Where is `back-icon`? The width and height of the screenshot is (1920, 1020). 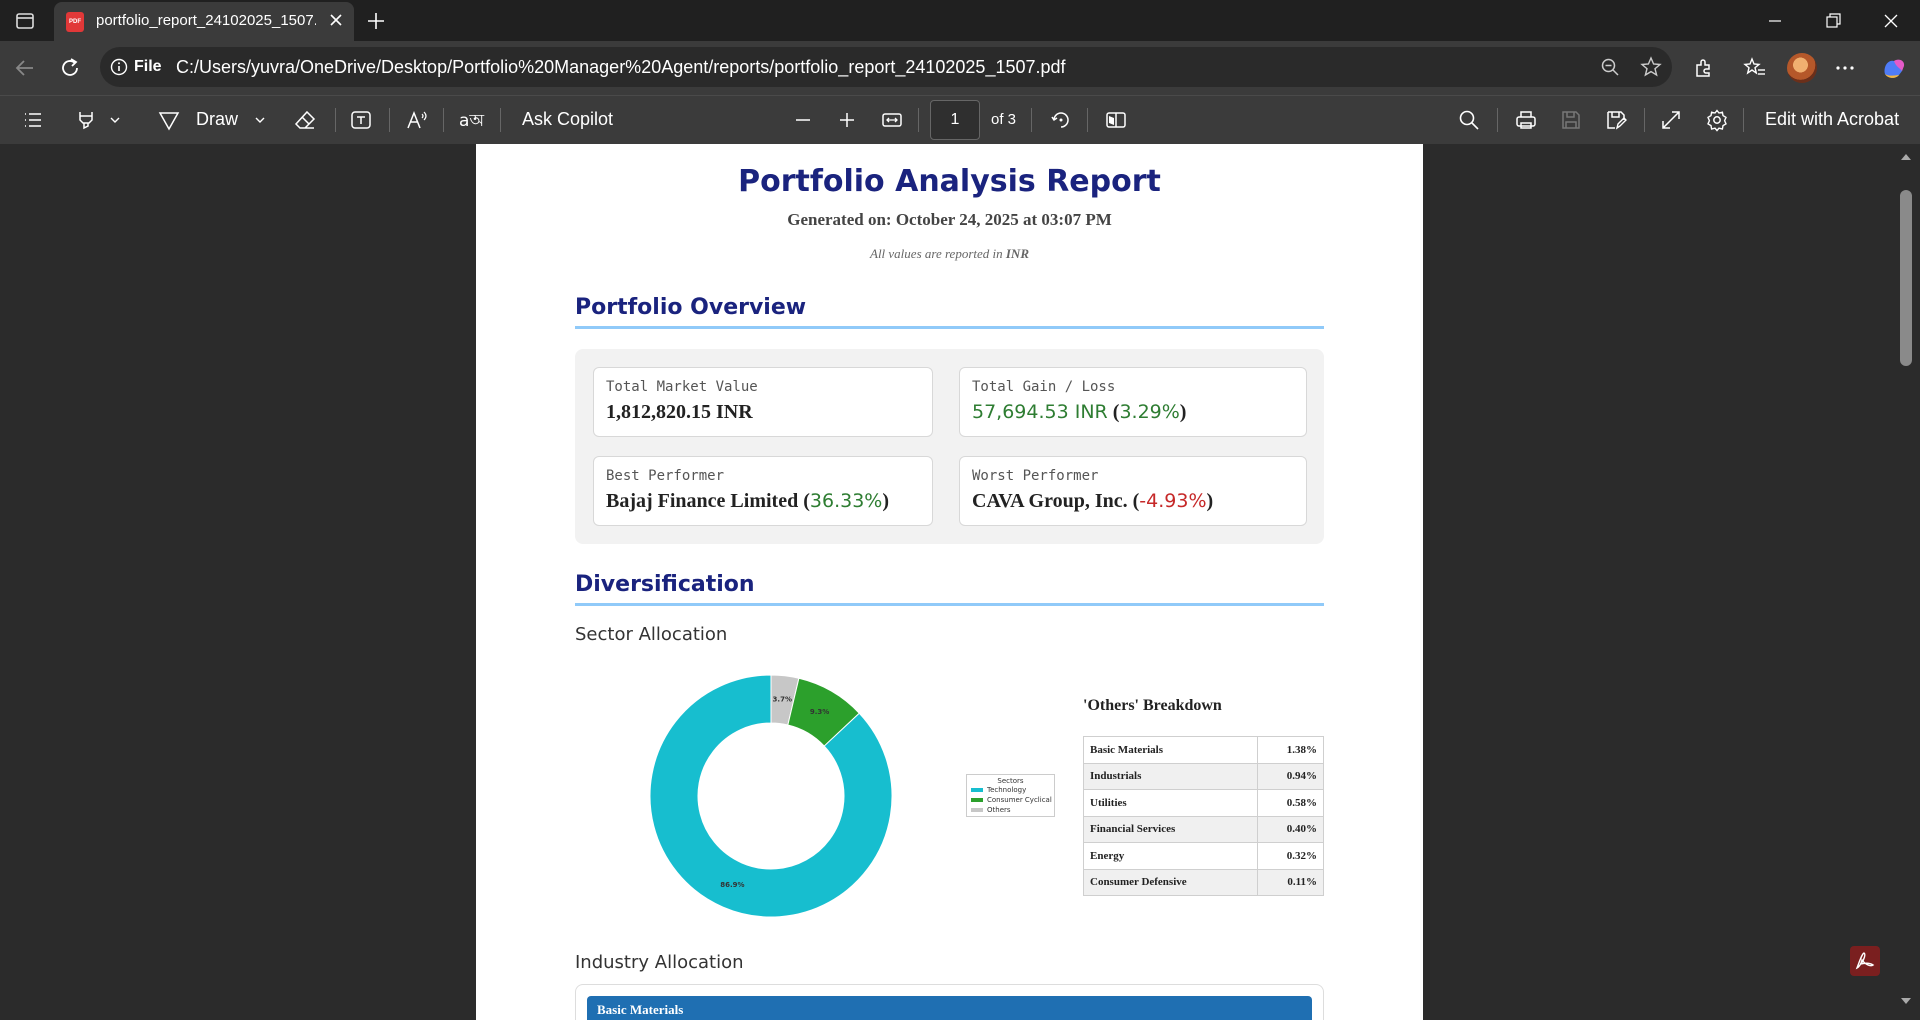
back-icon is located at coordinates (25, 68).